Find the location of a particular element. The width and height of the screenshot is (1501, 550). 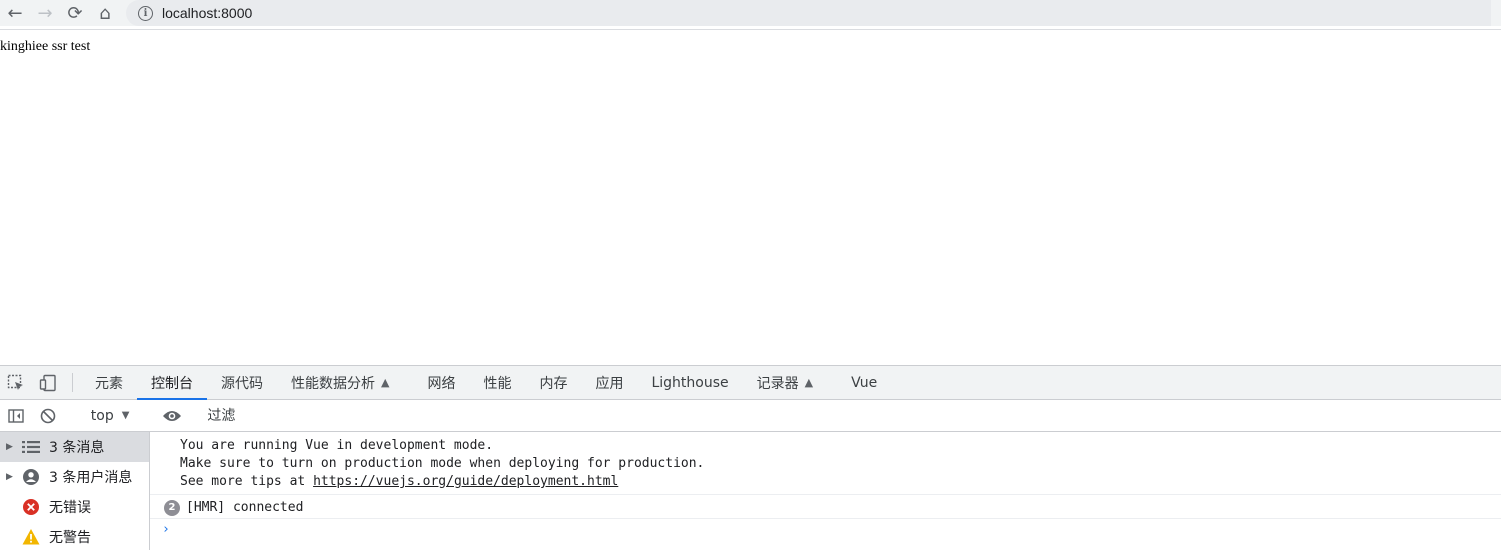

back-button: ← is located at coordinates (15, 13).